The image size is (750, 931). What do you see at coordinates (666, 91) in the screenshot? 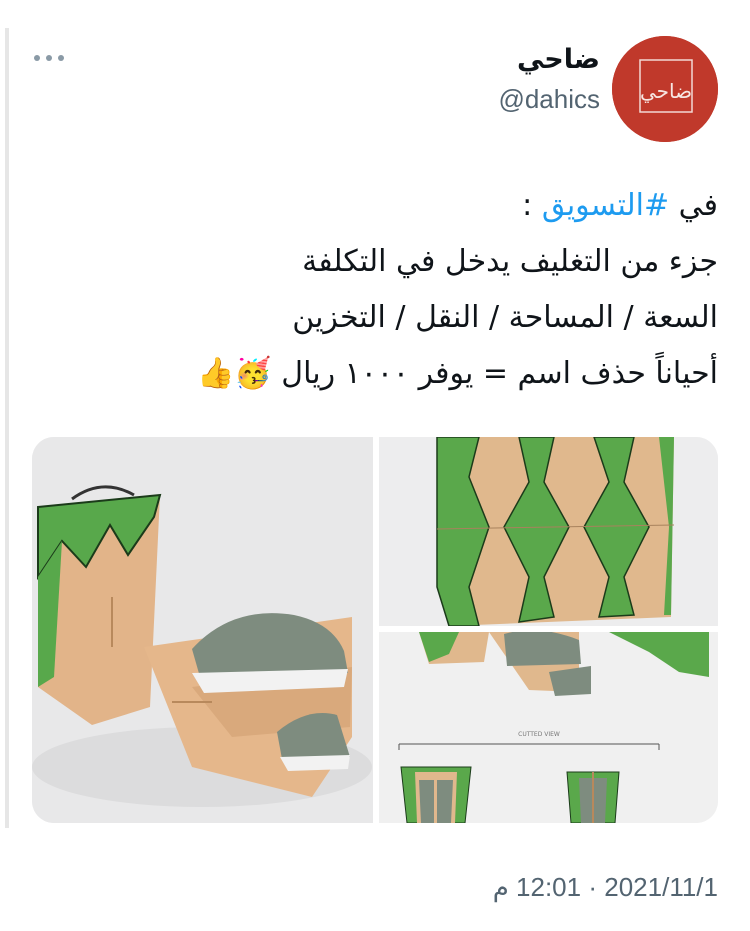
I see `avatar-monogram: ضاحي` at bounding box center [666, 91].